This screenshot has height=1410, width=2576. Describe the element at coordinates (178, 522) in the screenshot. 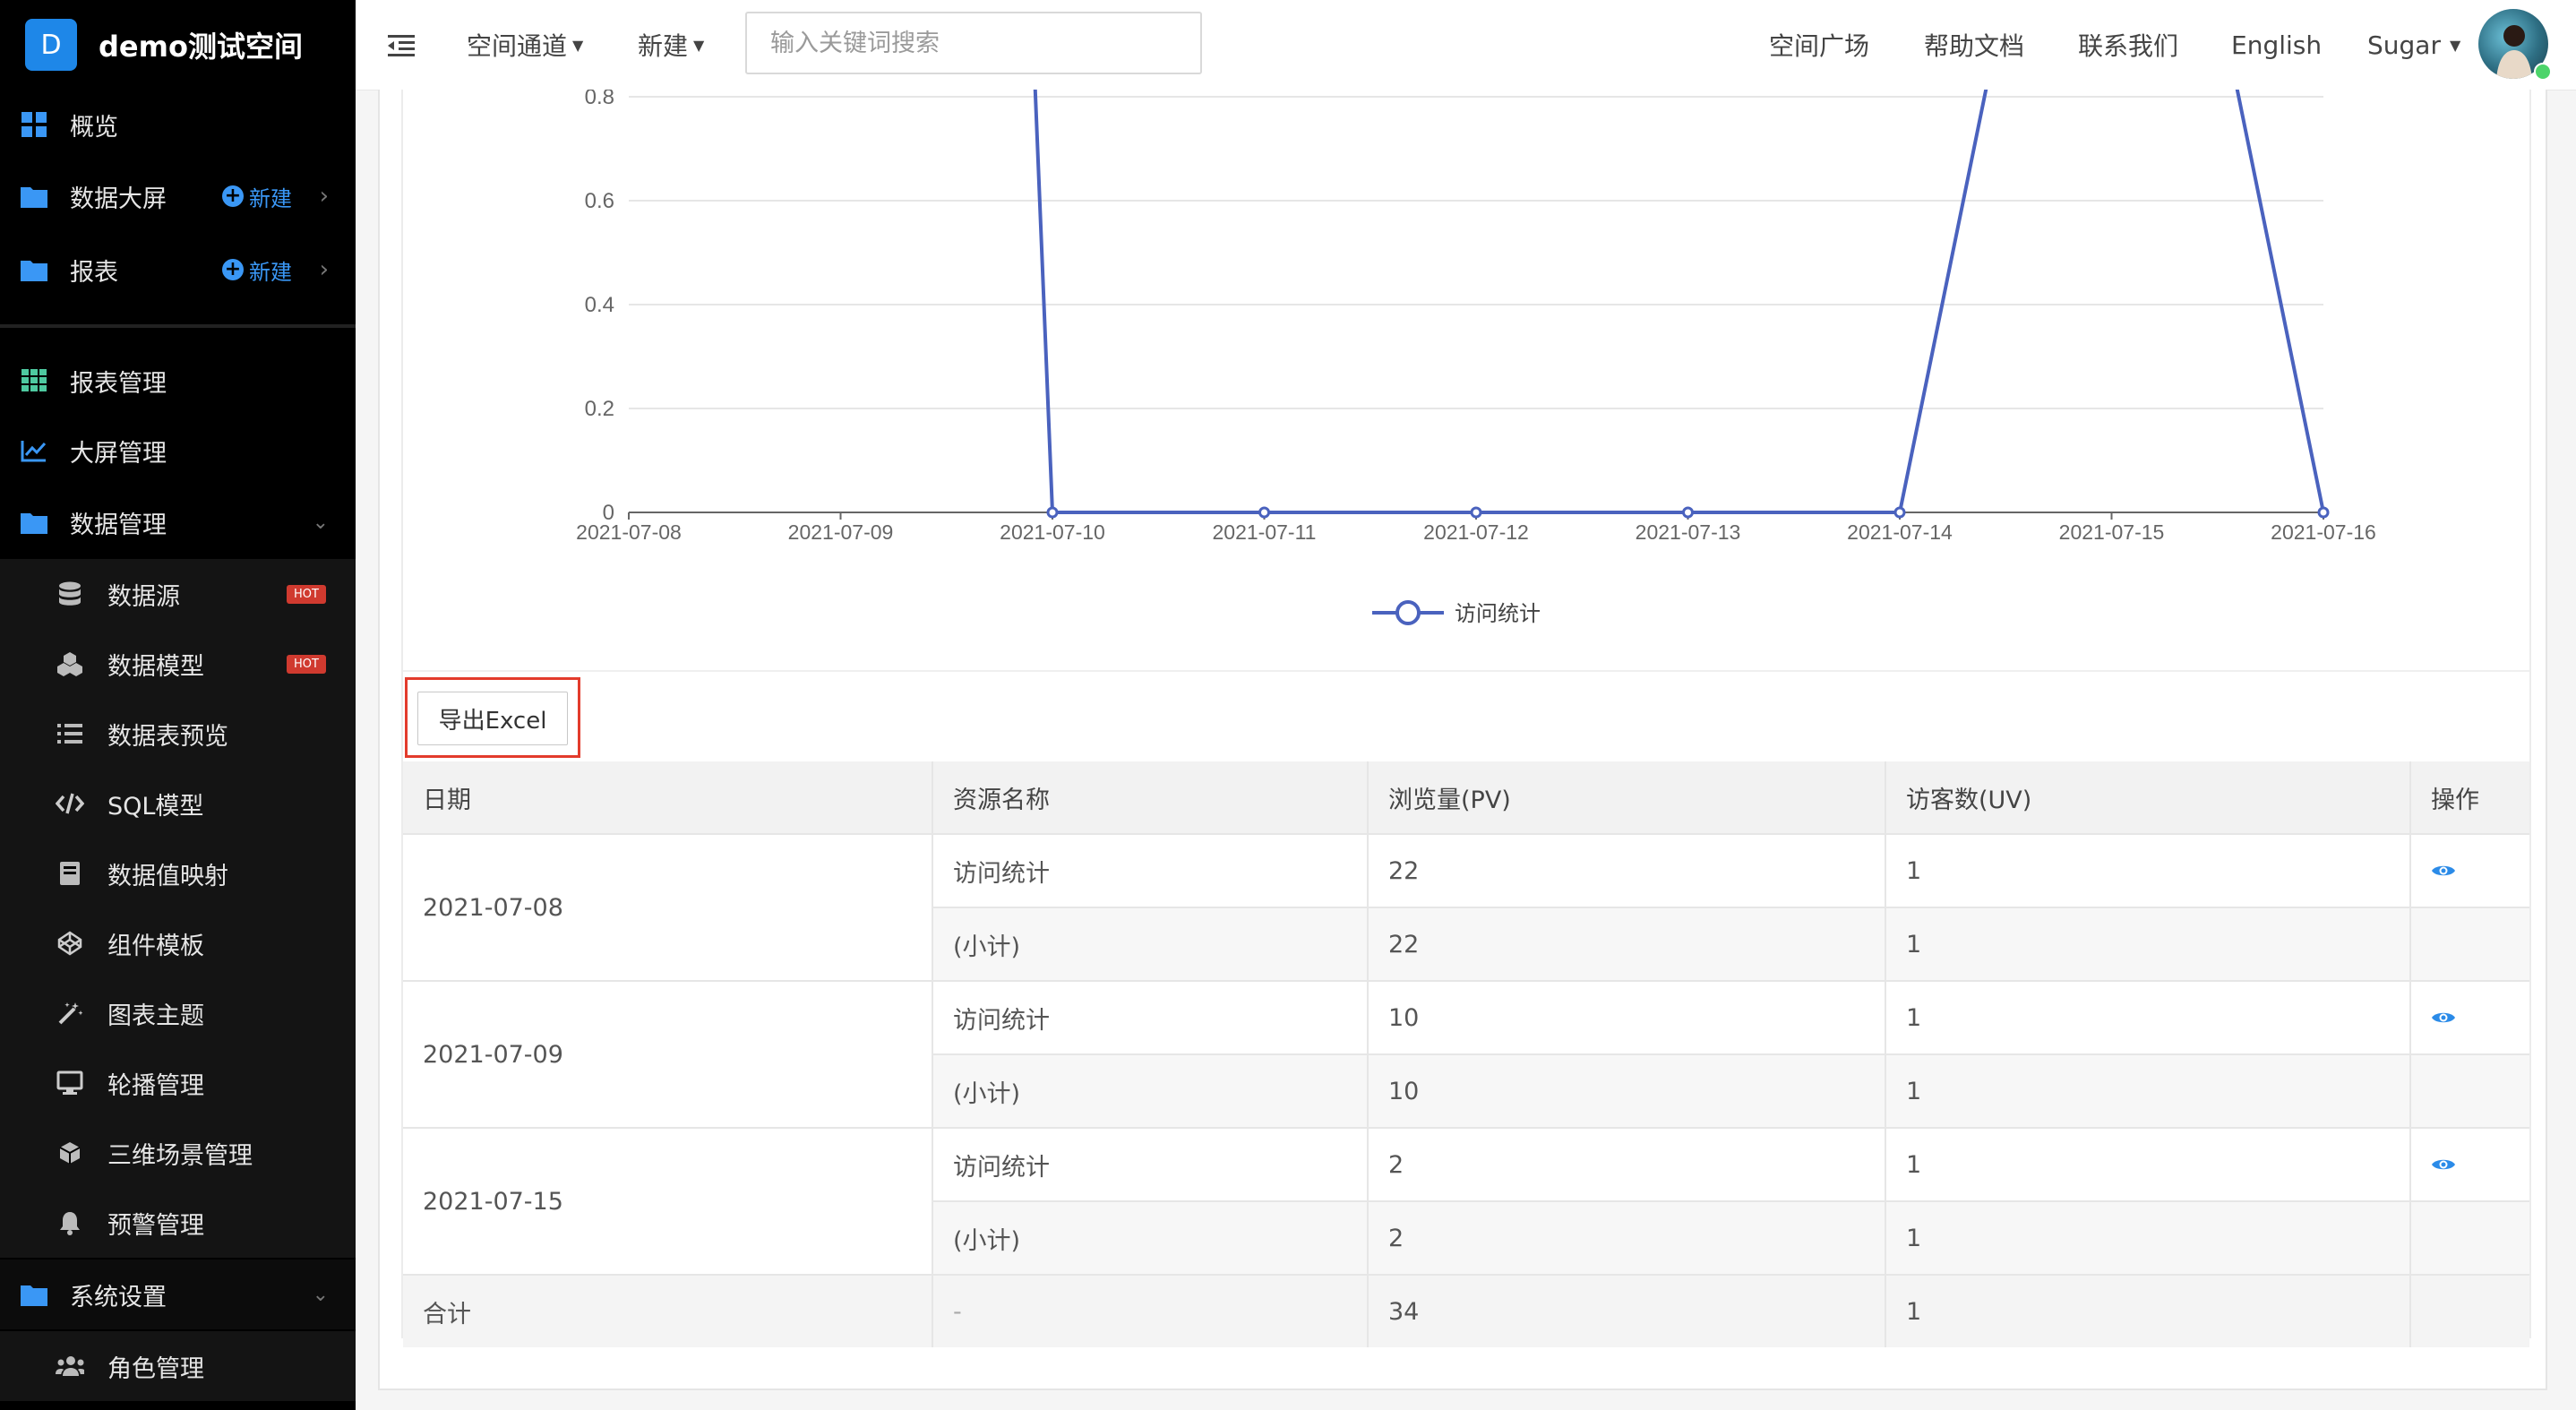

I see `sidebar-item-data-management: 数据管理 ⌄` at that location.